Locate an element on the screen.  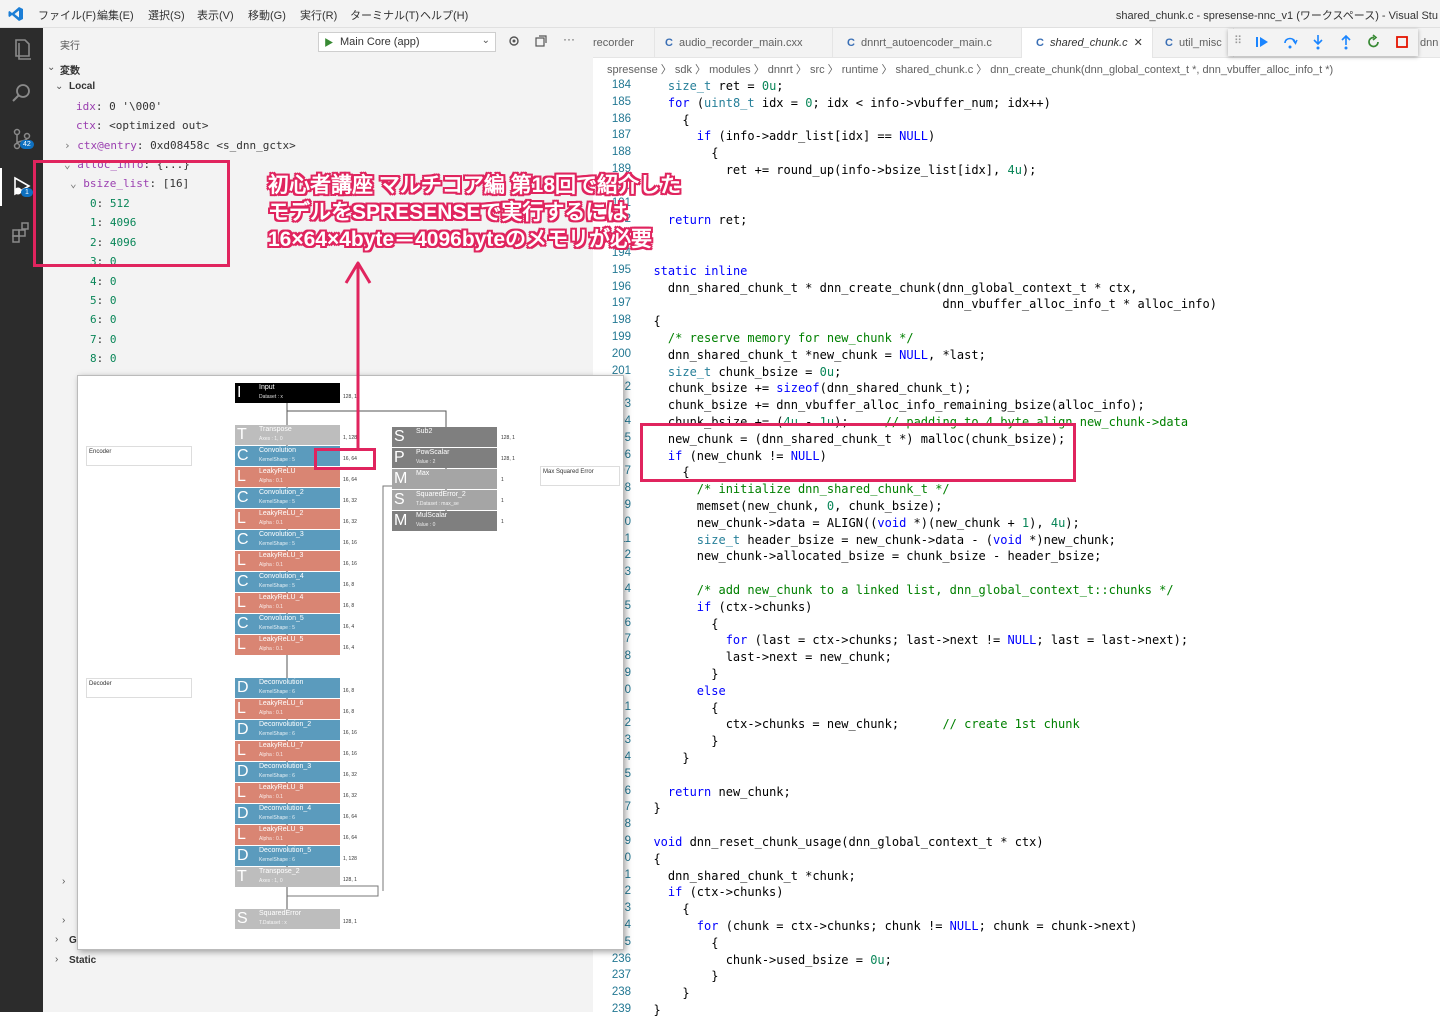
tab-util-misc: Cutil_misc is located at coordinates (1193, 43).